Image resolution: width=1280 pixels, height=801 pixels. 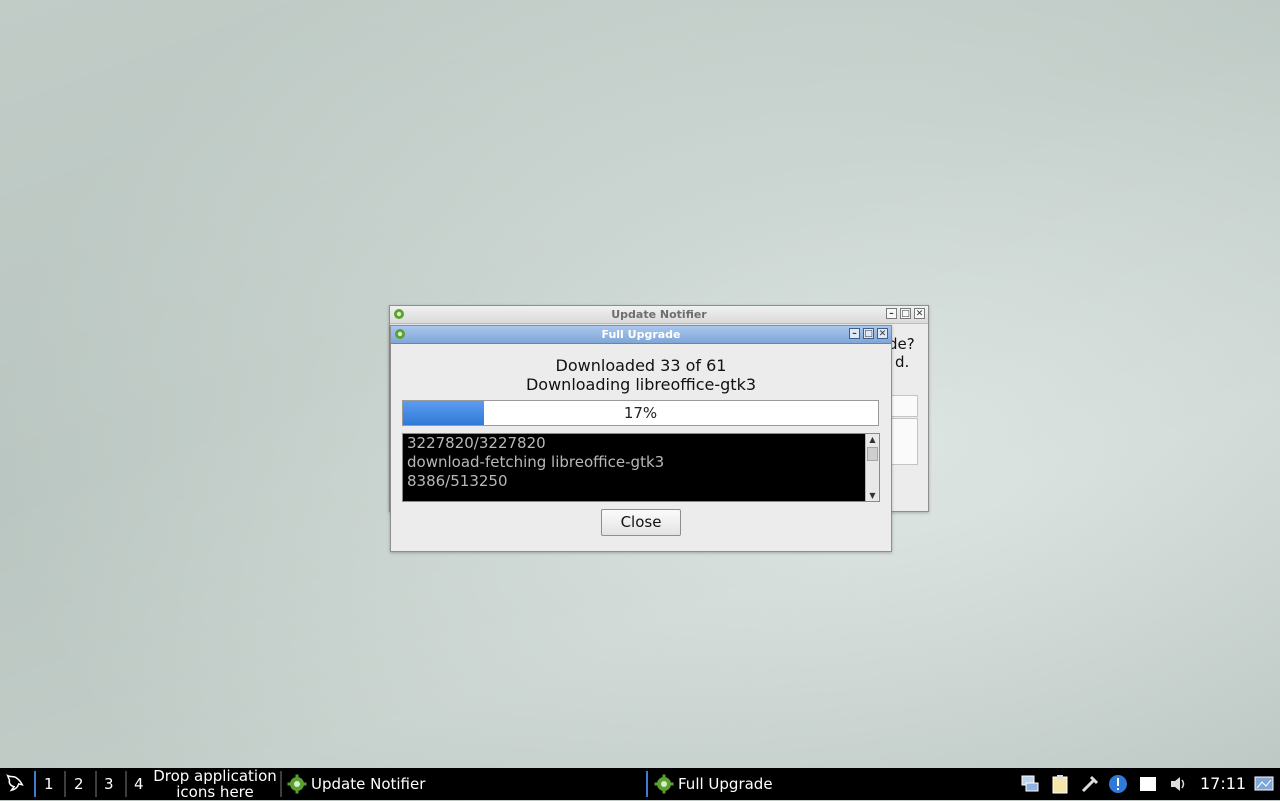 I want to click on task-update-notifier: Update Notifier, so click(x=356, y=784).